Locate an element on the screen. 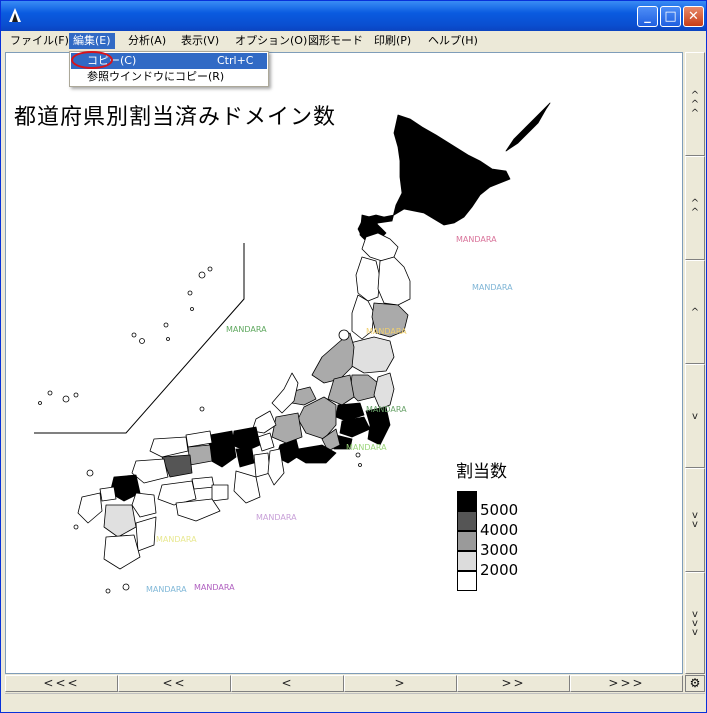 The height and width of the screenshot is (713, 707). prefecture-nagasaki is located at coordinates (90, 508).